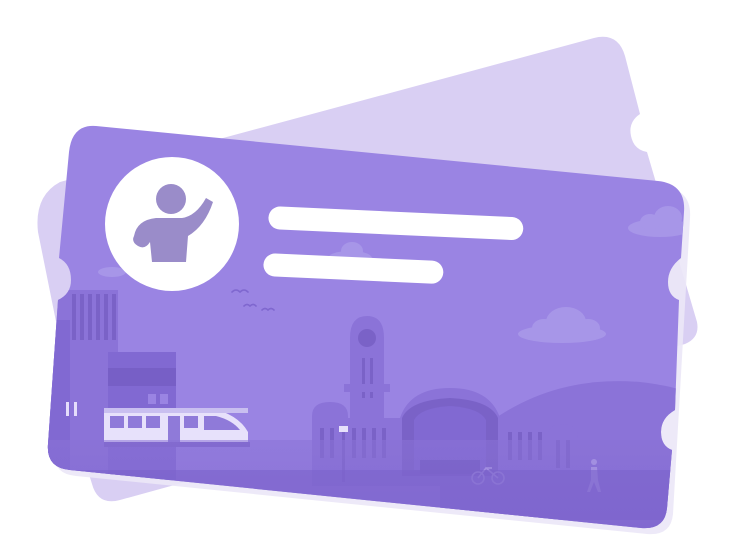 This screenshot has width=732, height=555. What do you see at coordinates (367, 367) in the screenshot?
I see `clock-tower` at bounding box center [367, 367].